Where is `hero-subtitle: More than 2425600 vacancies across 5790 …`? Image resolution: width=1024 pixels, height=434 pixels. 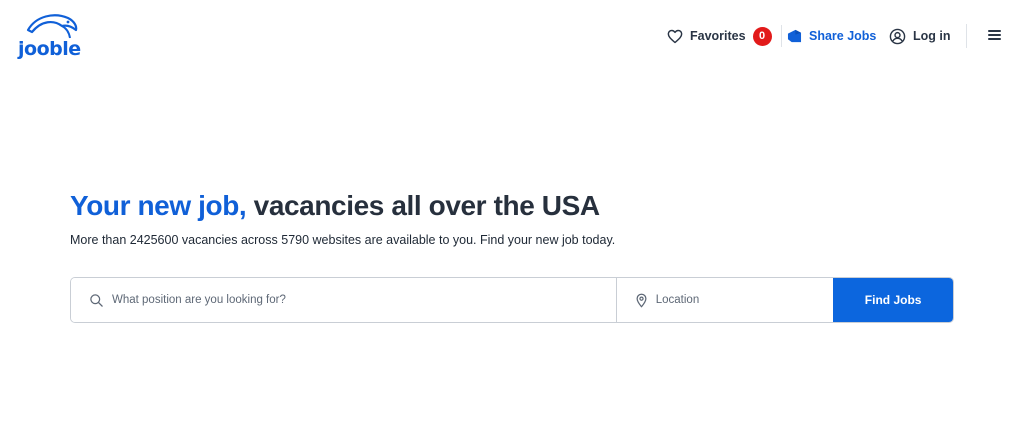
hero-subtitle: More than 2425600 vacancies across 5790 … is located at coordinates (343, 240).